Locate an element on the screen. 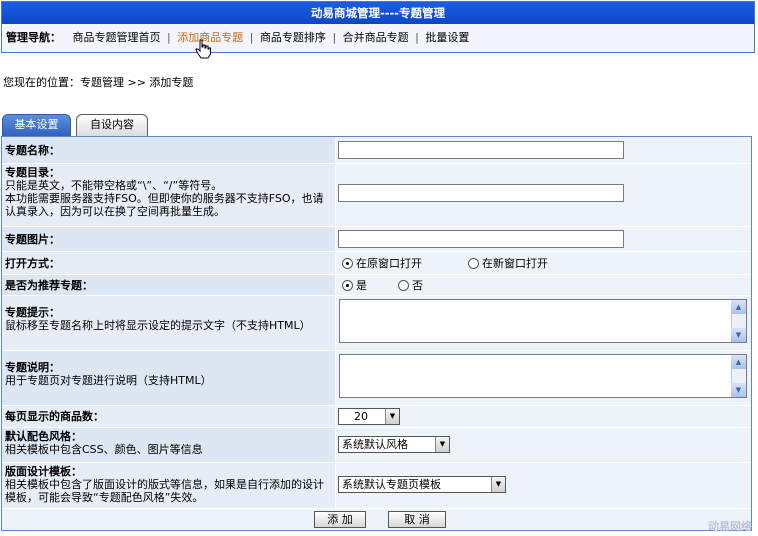  layout-template-label: 版面设计模板： is located at coordinates (43, 471).